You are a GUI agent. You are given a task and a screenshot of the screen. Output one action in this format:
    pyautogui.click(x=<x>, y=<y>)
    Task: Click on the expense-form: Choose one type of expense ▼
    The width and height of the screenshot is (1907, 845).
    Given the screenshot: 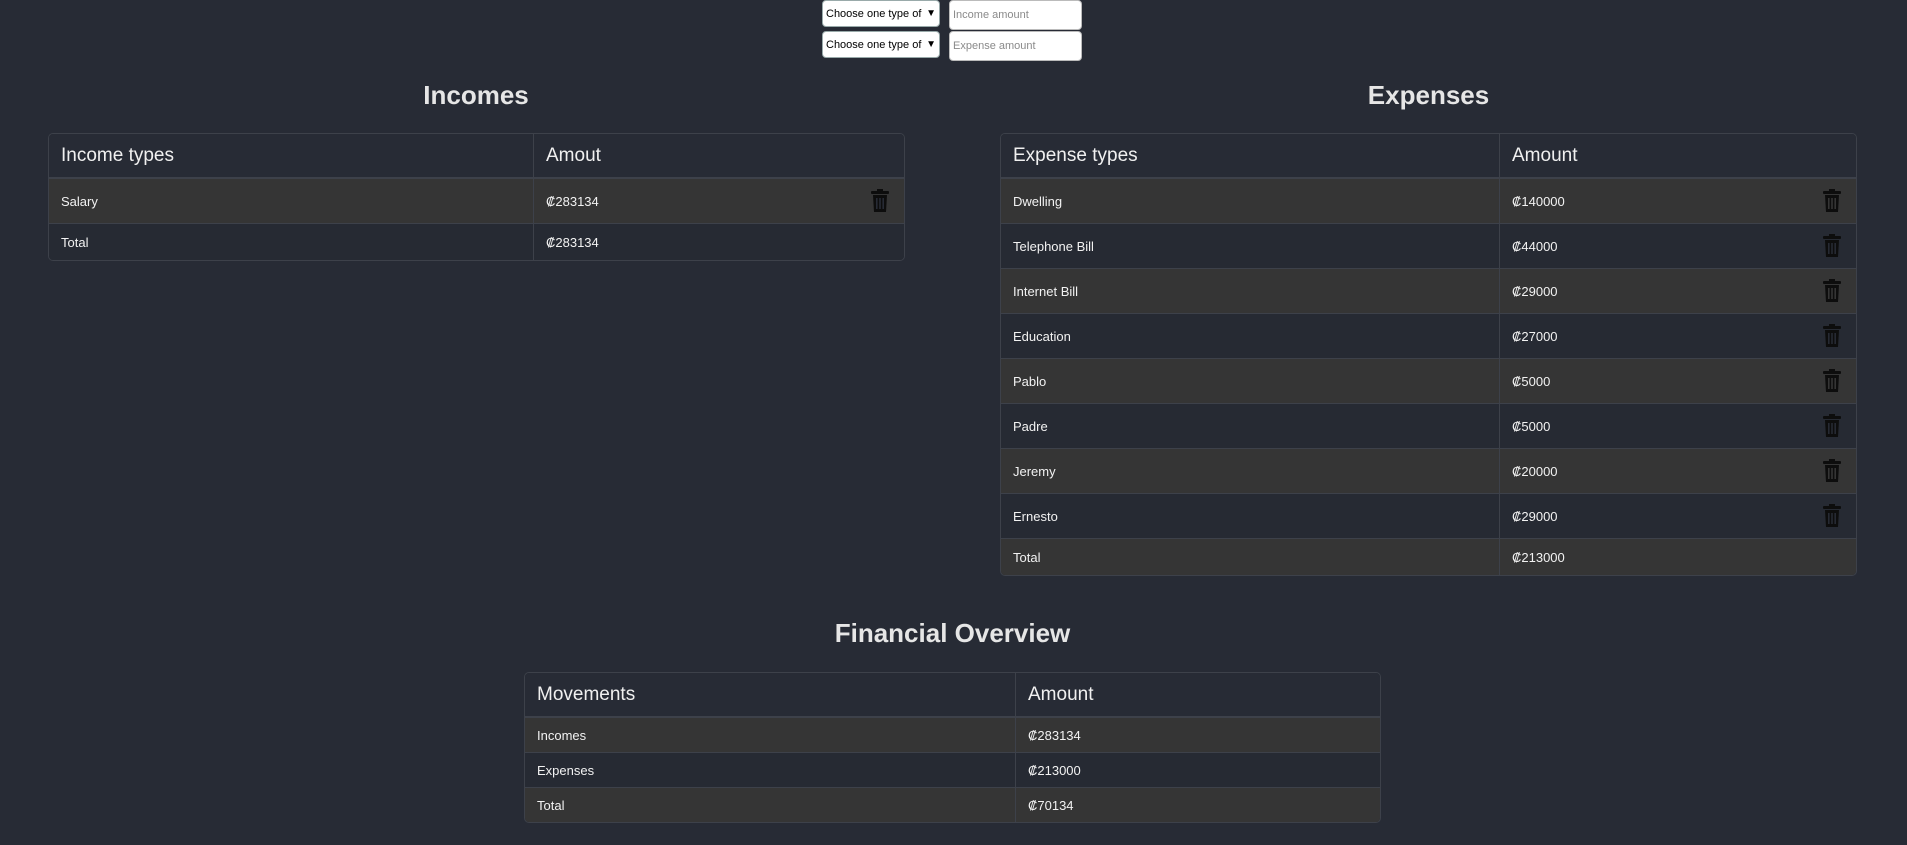 What is the action you would take?
    pyautogui.click(x=952, y=46)
    